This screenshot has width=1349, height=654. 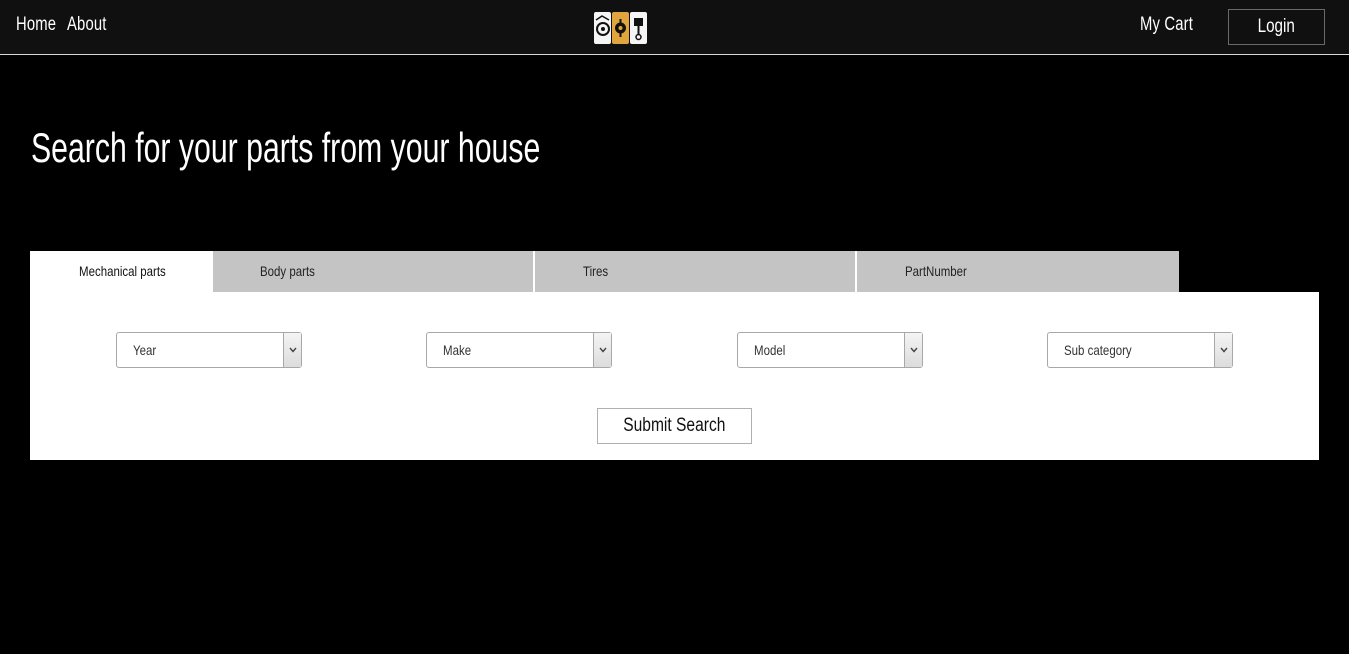 I want to click on tab-mechanical-parts: Mechanical parts, so click(x=121, y=271).